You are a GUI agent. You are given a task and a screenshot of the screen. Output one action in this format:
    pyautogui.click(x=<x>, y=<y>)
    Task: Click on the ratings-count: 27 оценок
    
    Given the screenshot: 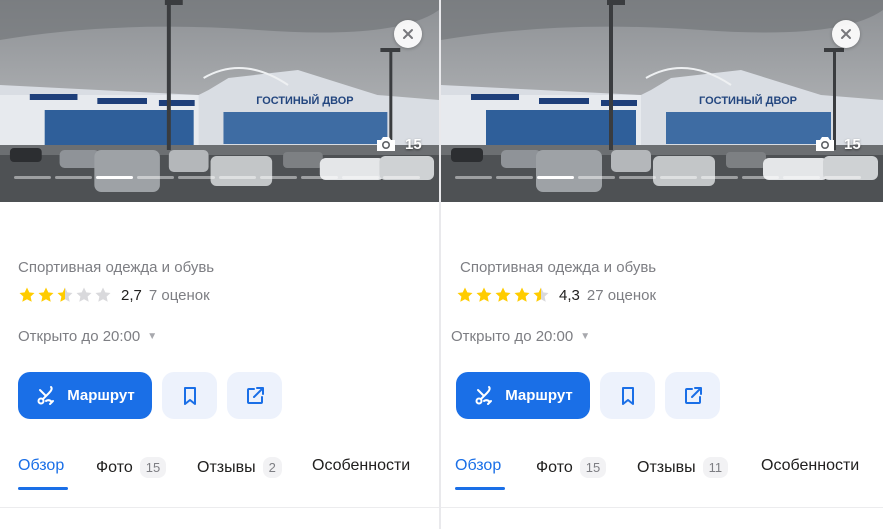 What is the action you would take?
    pyautogui.click(x=621, y=295)
    